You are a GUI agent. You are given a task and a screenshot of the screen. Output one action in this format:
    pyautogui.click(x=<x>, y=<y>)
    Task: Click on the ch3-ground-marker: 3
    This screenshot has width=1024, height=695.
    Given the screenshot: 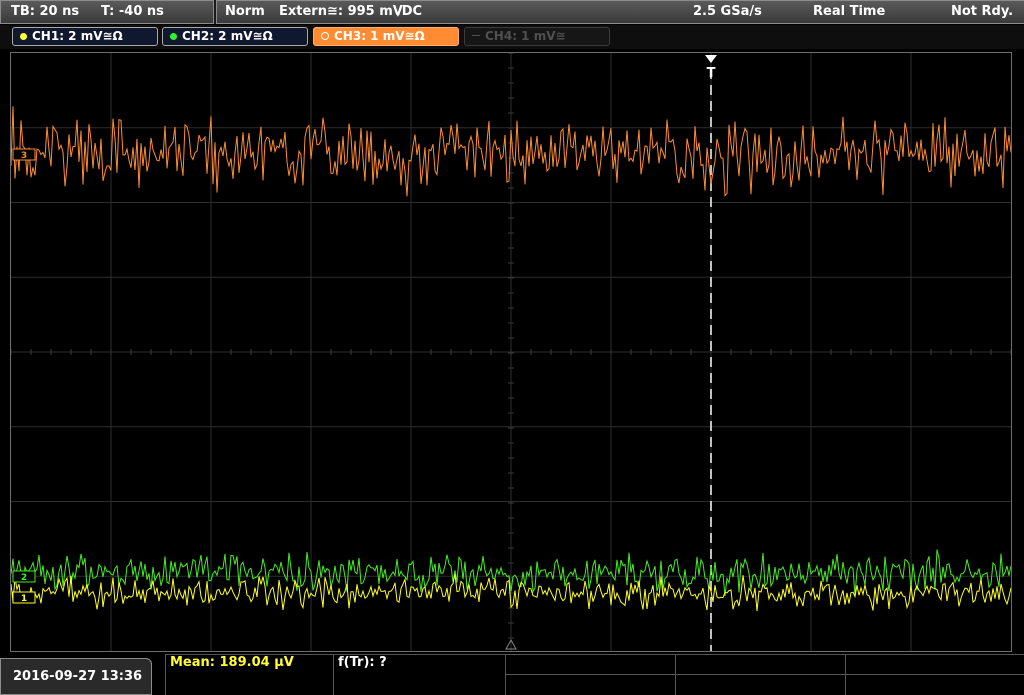 What is the action you would take?
    pyautogui.click(x=24, y=154)
    